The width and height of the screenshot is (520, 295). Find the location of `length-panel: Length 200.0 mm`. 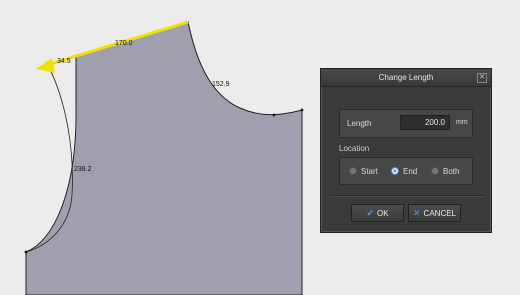

length-panel: Length 200.0 mm is located at coordinates (406, 123).